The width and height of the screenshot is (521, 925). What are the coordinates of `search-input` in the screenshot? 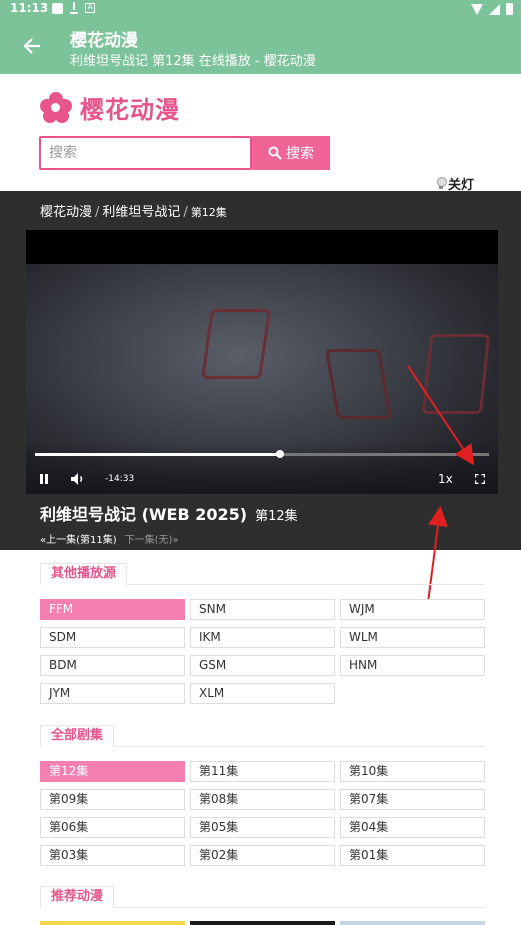 It's located at (145, 153).